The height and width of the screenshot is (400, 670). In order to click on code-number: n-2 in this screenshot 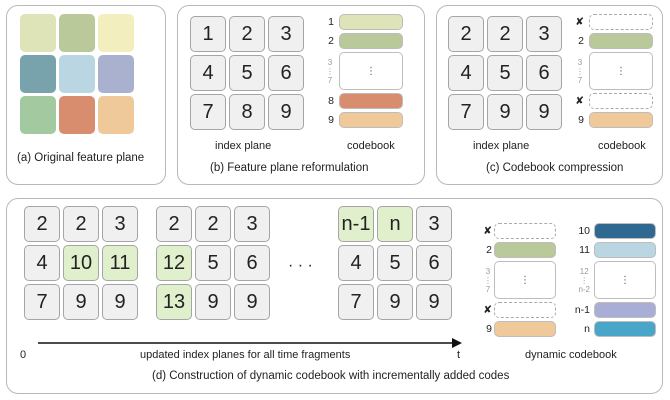, I will do `click(584, 289)`.